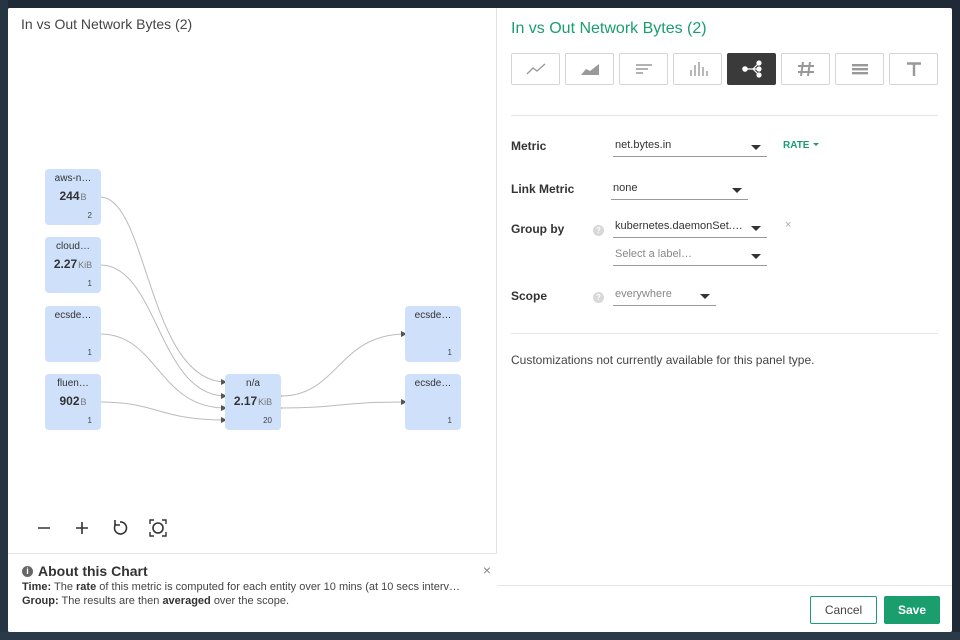 The height and width of the screenshot is (640, 960). What do you see at coordinates (609, 28) in the screenshot?
I see `panel-title: In vs Out Network Bytes (2)` at bounding box center [609, 28].